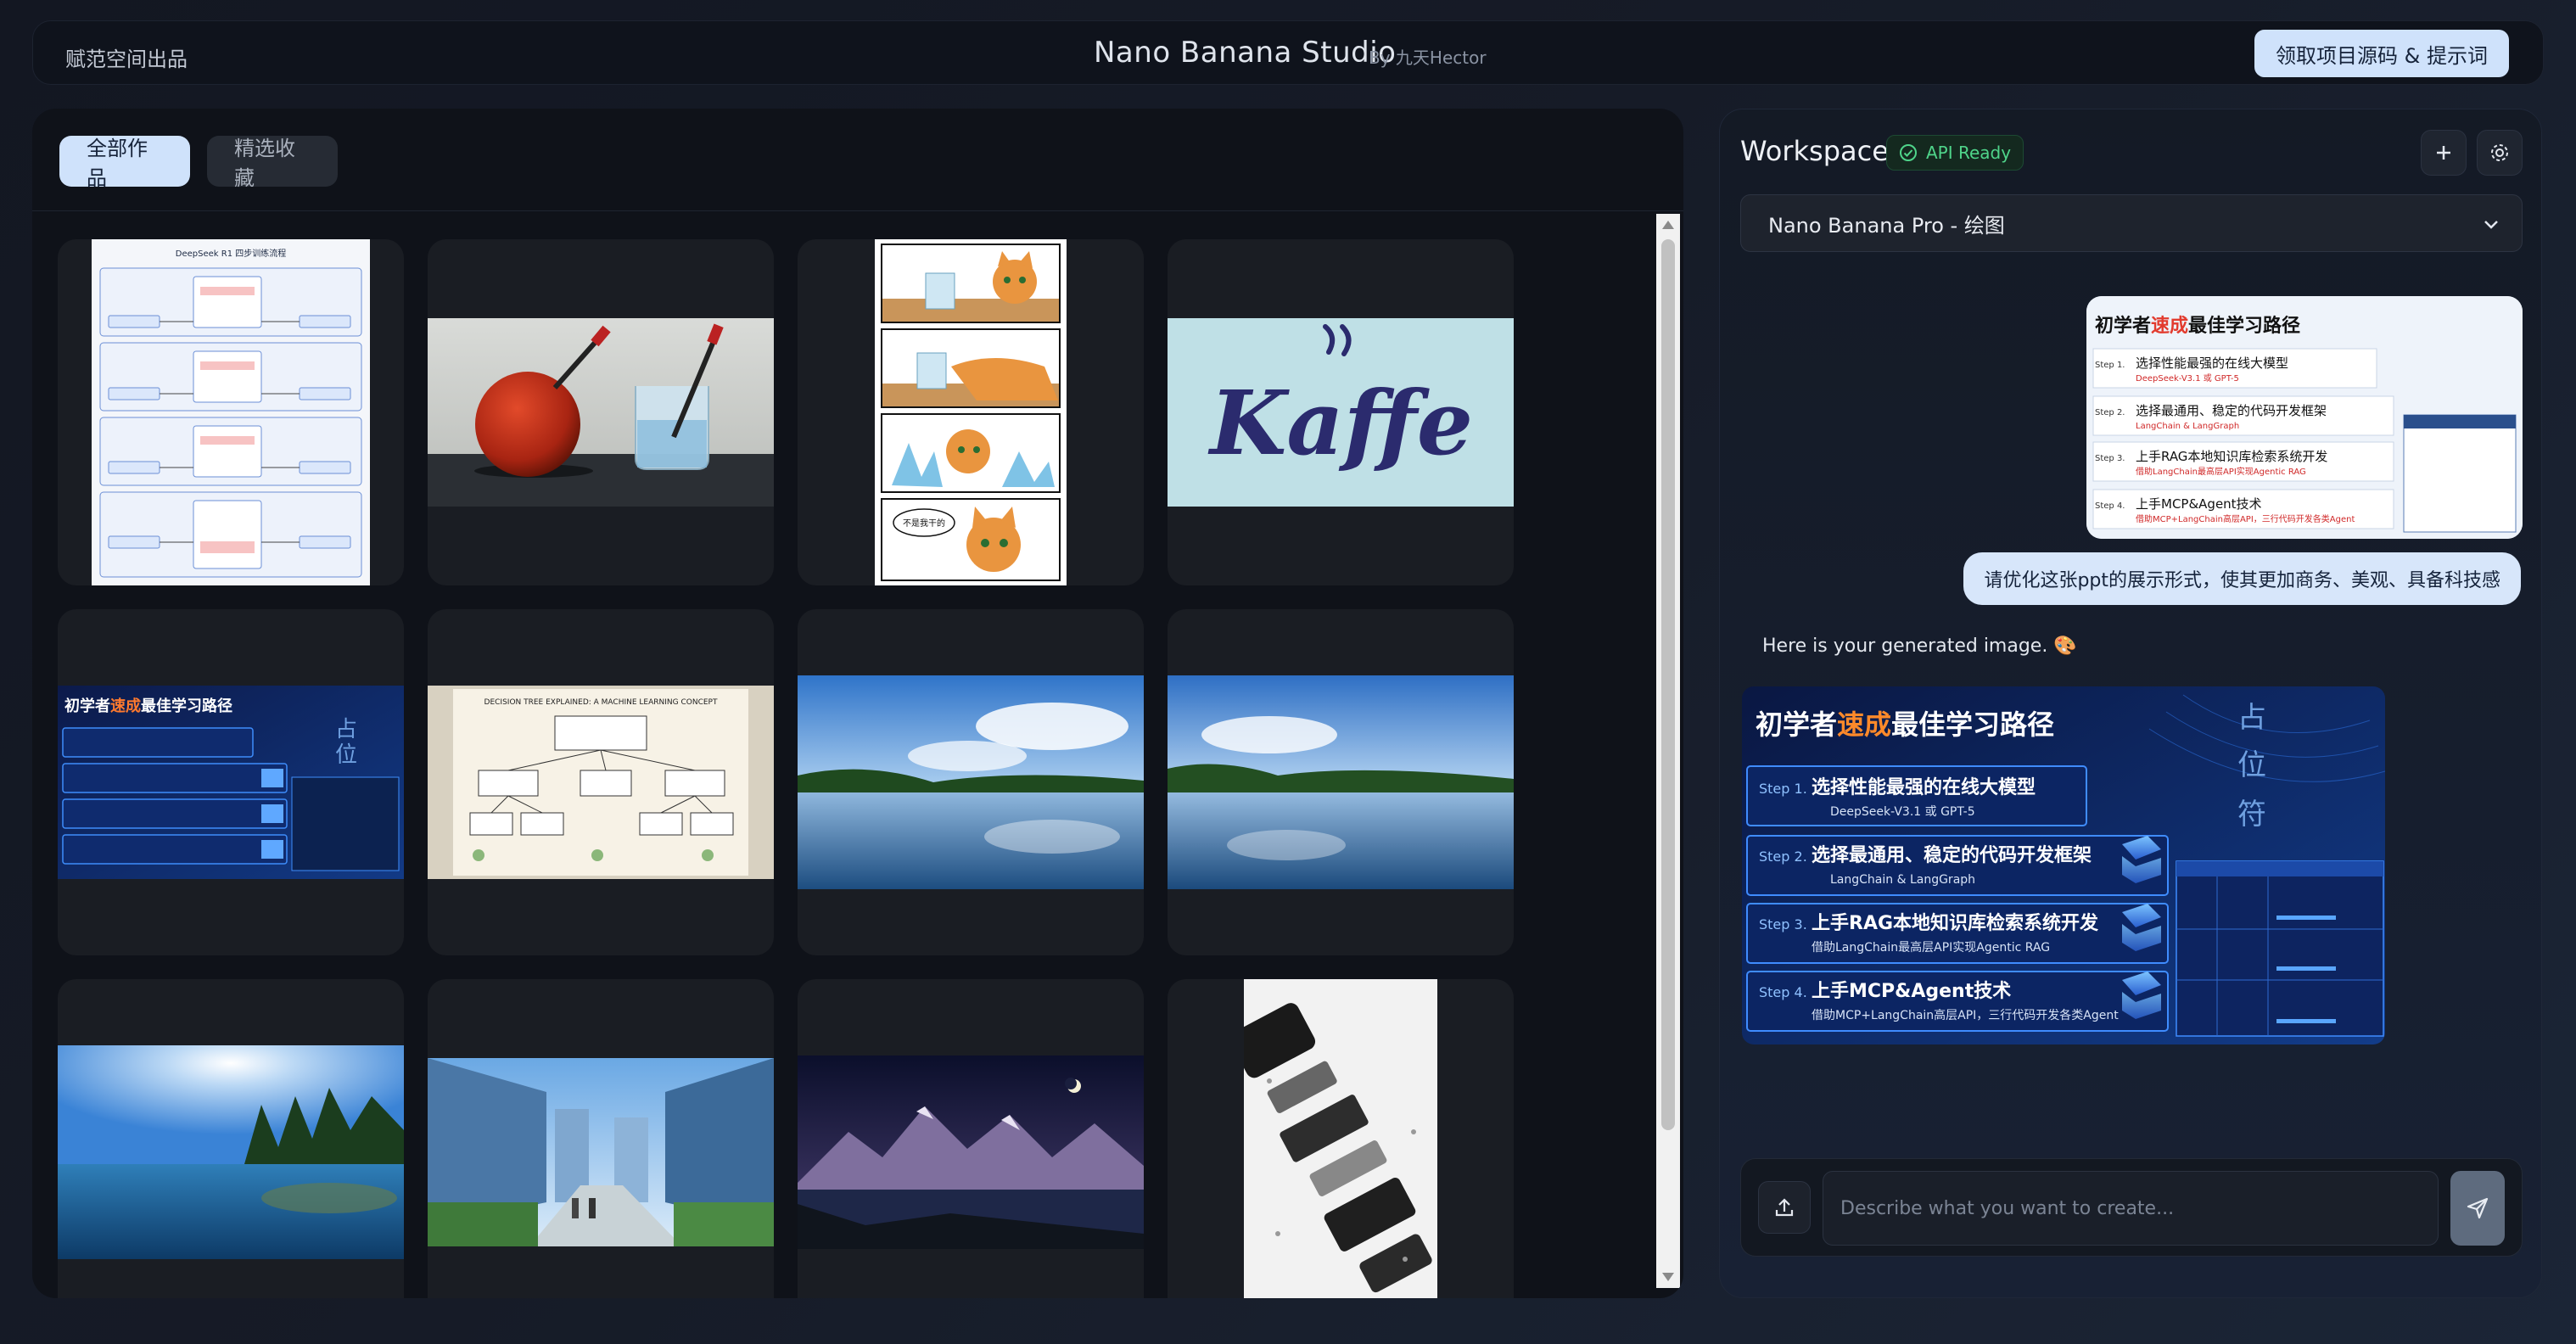 Image resolution: width=2576 pixels, height=1344 pixels. What do you see at coordinates (1969, 153) in the screenshot?
I see `api-status-label: API Ready` at bounding box center [1969, 153].